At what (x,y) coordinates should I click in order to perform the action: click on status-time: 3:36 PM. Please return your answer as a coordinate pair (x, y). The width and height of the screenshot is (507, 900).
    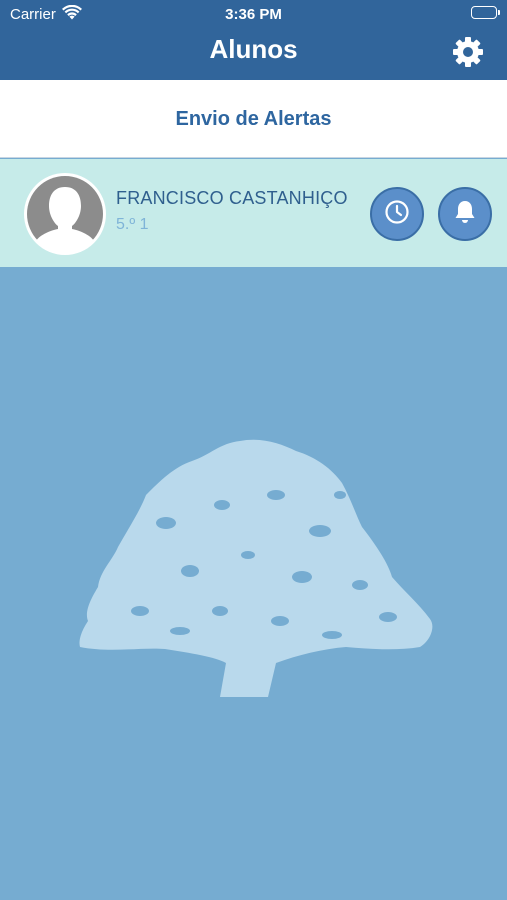
    Looking at the image, I should click on (253, 14).